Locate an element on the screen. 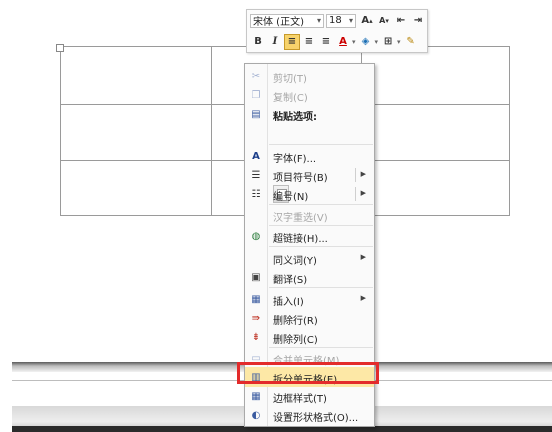  align-center-button: ≡ is located at coordinates (309, 42).